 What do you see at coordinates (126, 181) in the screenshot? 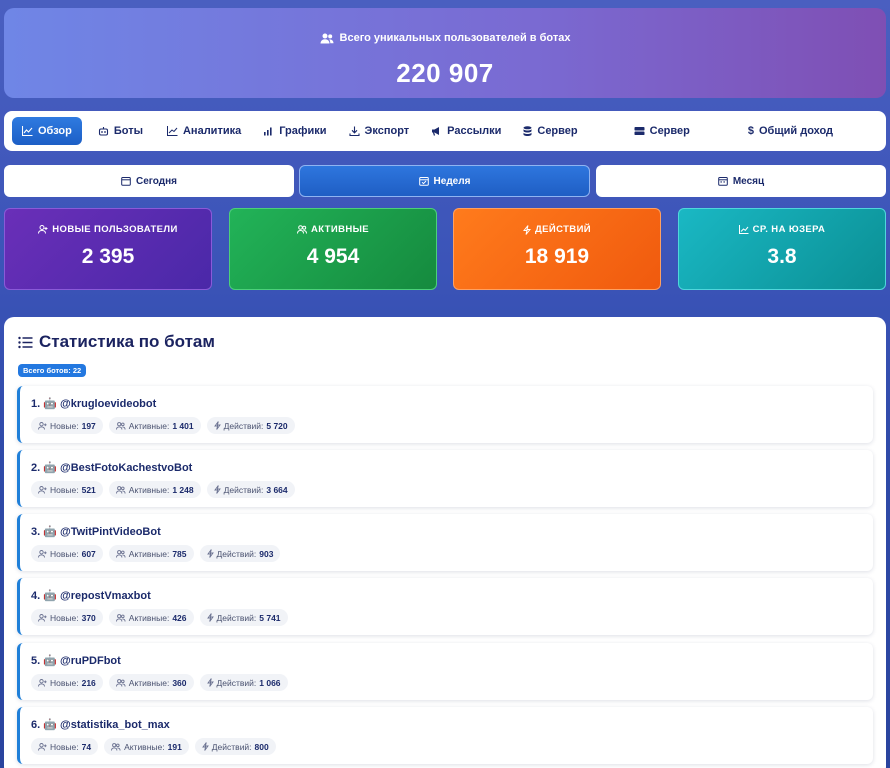
I see `calendar-icon` at bounding box center [126, 181].